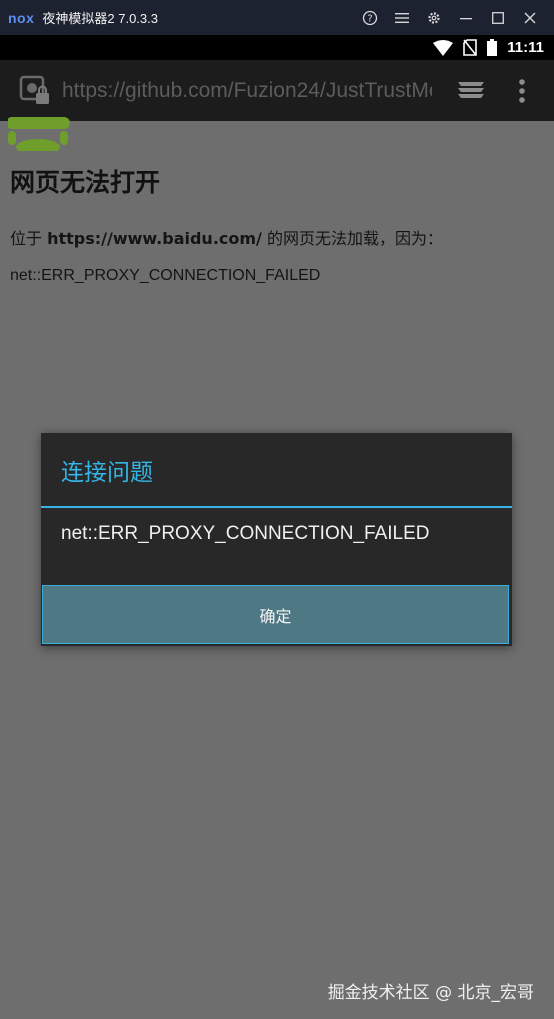 This screenshot has width=554, height=1019. Describe the element at coordinates (530, 17) in the screenshot. I see `close-icon` at that location.